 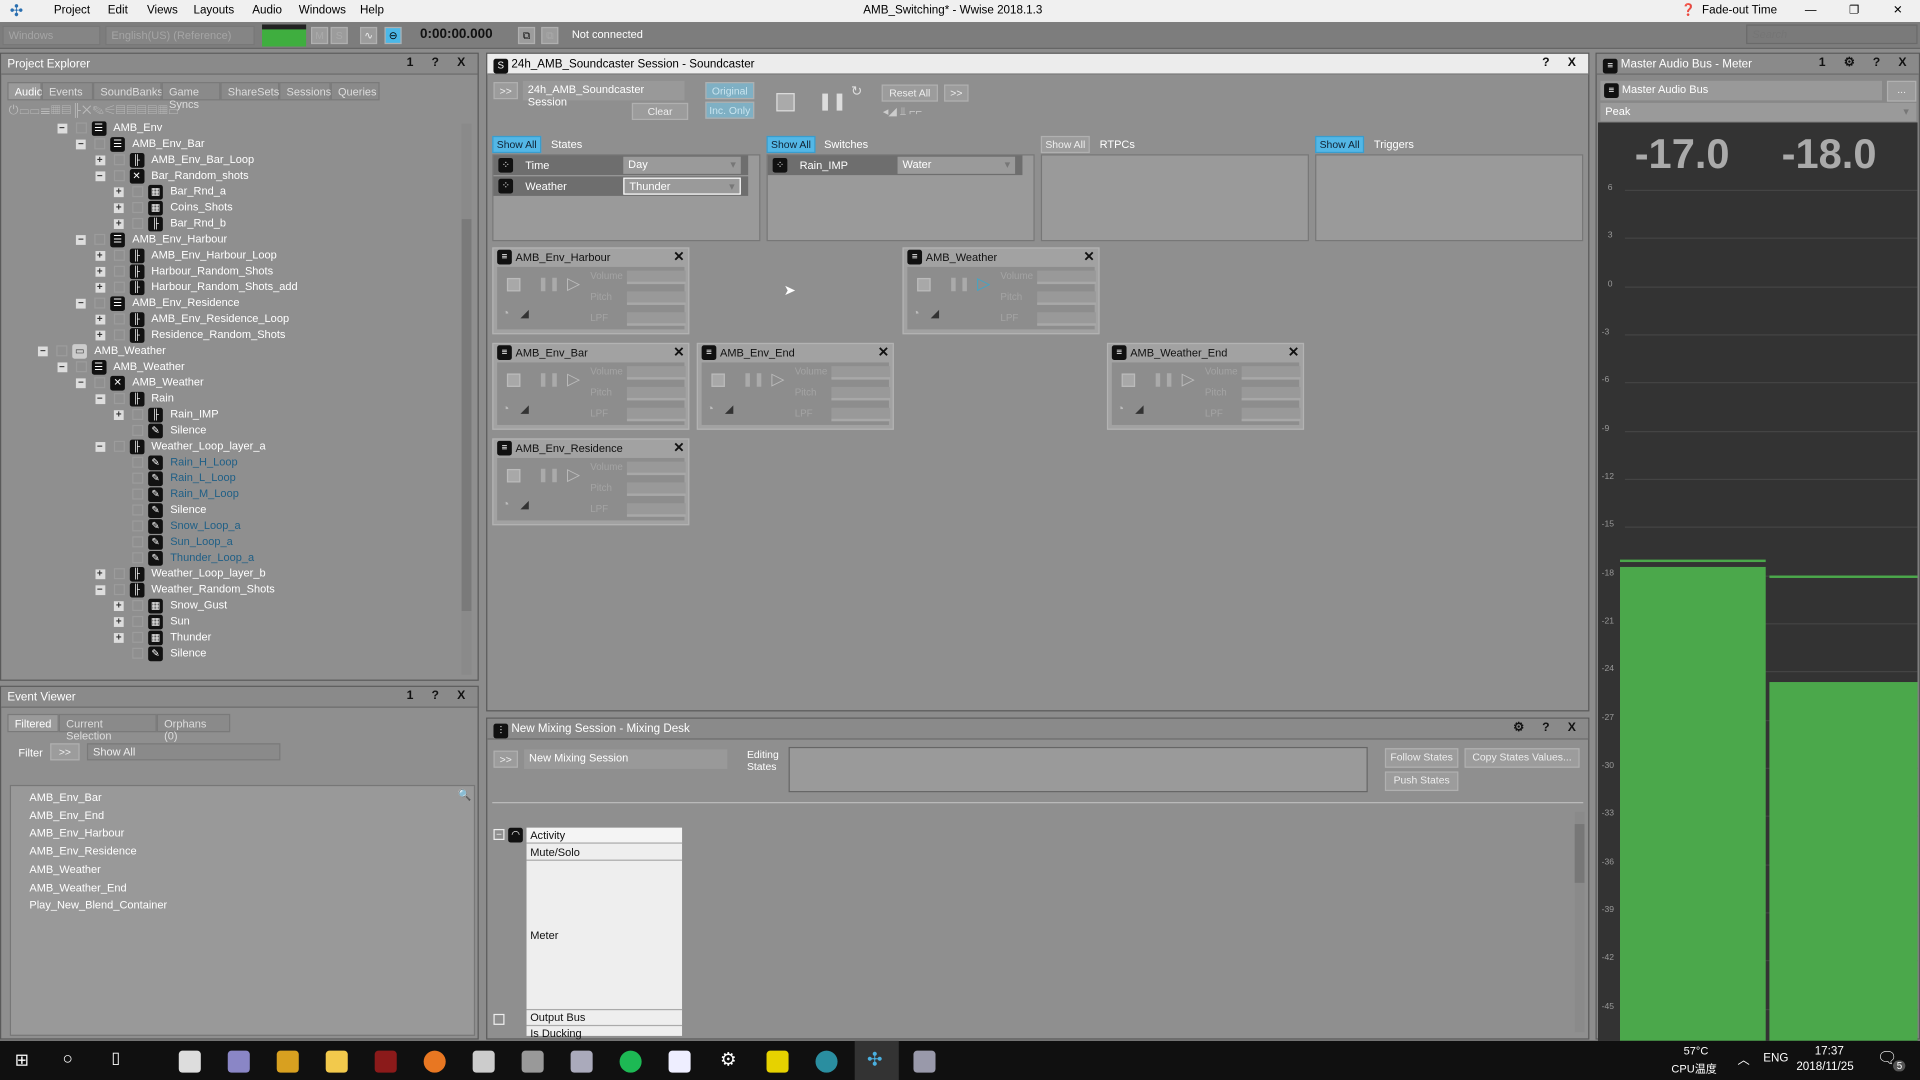 What do you see at coordinates (339, 35) in the screenshot?
I see `solo-button: S` at bounding box center [339, 35].